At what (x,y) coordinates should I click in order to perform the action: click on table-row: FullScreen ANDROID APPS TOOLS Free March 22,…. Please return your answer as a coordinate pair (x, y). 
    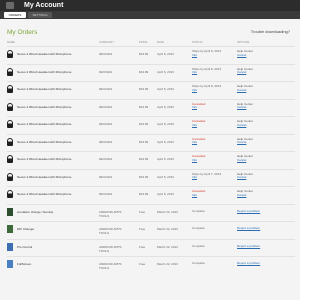
    Looking at the image, I should click on (151, 263).